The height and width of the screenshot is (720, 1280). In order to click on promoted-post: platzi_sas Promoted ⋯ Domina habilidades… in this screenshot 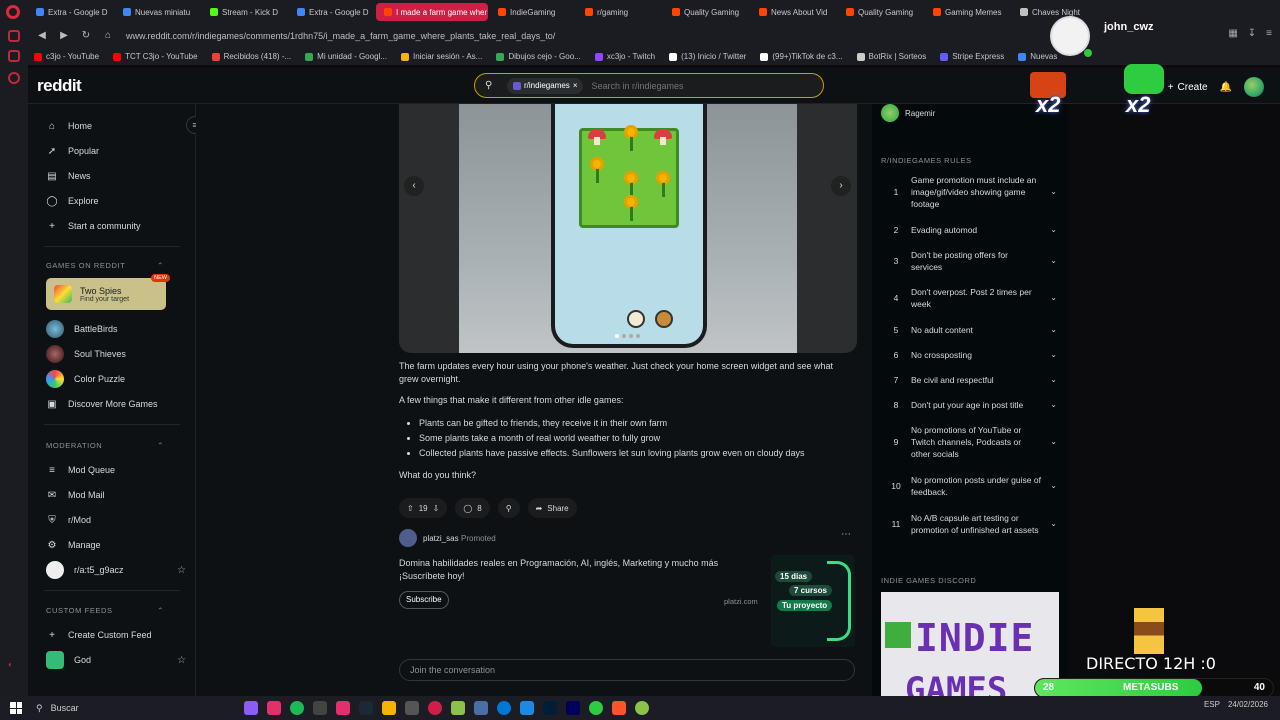, I will do `click(627, 590)`.